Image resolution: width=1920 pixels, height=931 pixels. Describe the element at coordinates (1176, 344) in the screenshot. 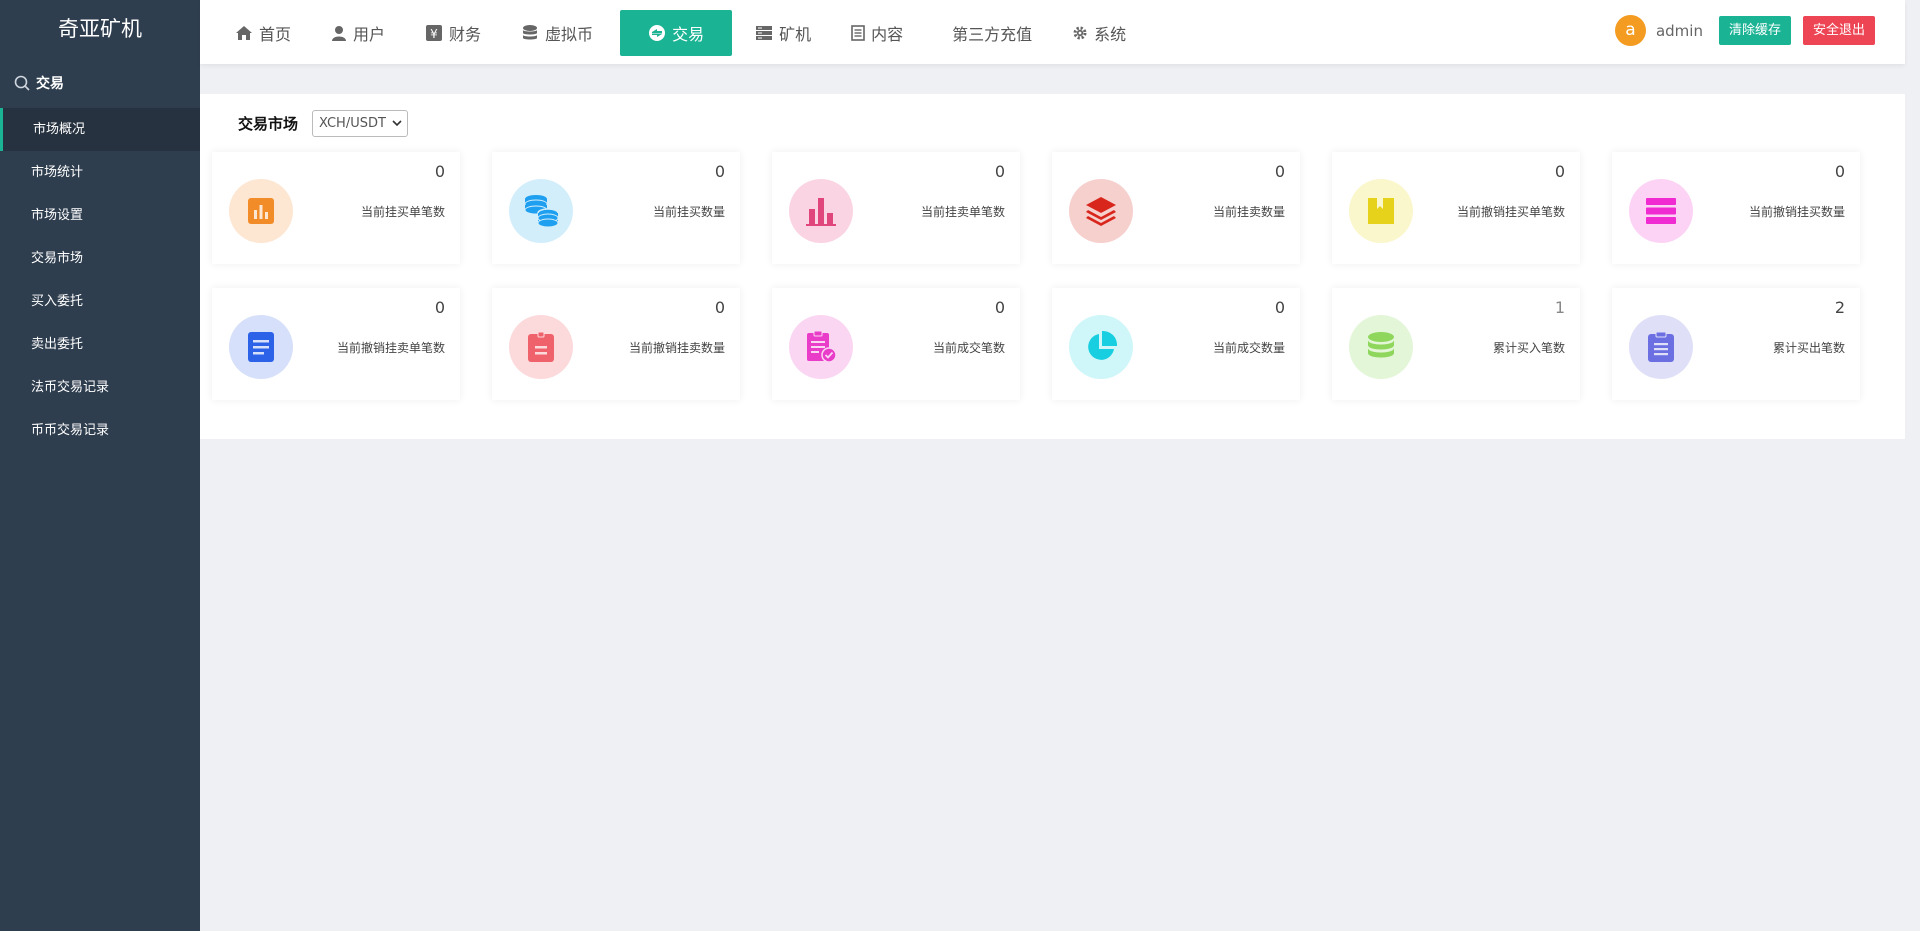

I see `stat-card: 0 当前成交数量` at that location.